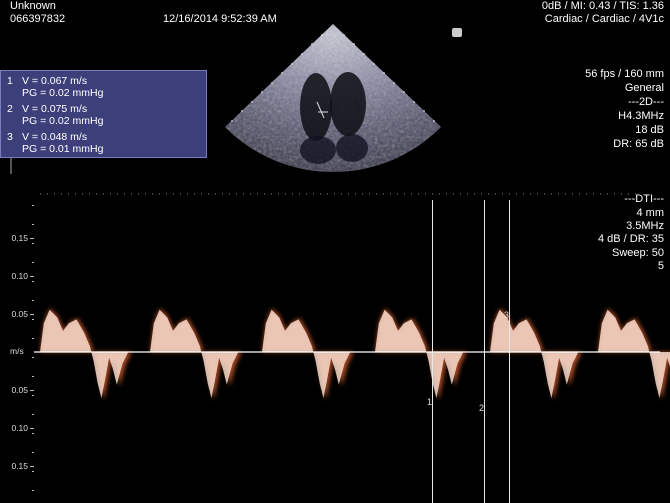  Describe the element at coordinates (602, 6) in the screenshot. I see `acoustic-output: 0dB / MI: 0.43 / TIS: 1.36` at that location.